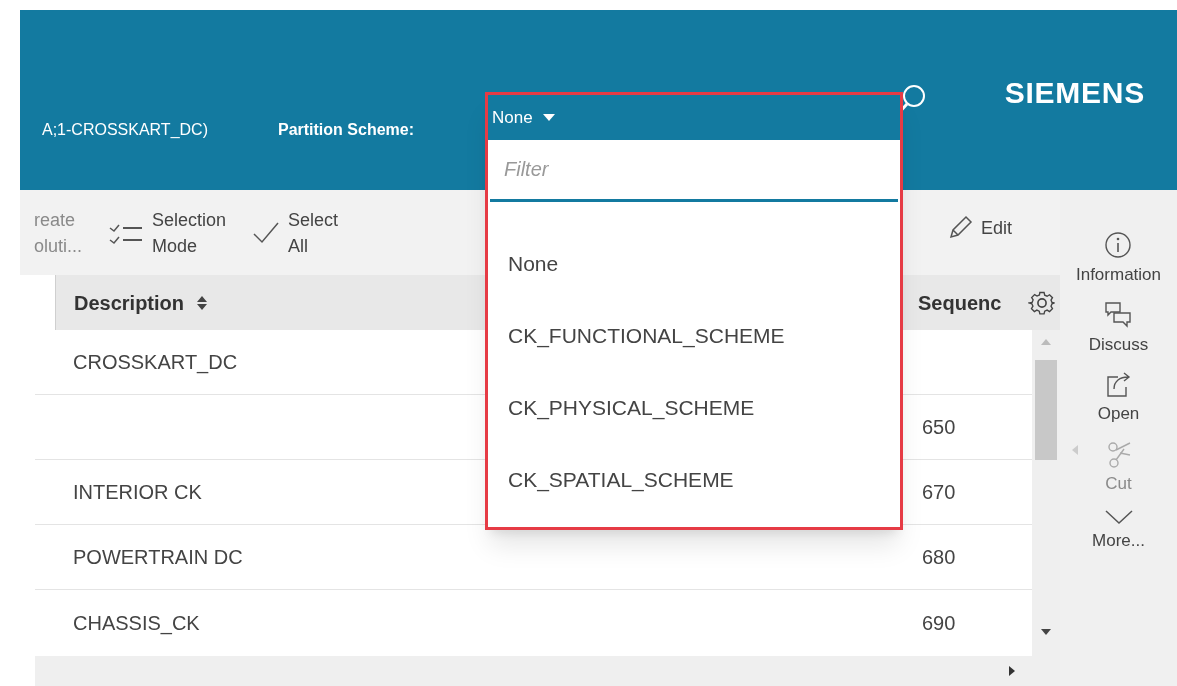  Describe the element at coordinates (973, 302) in the screenshot. I see `column-header: Sequenc` at that location.